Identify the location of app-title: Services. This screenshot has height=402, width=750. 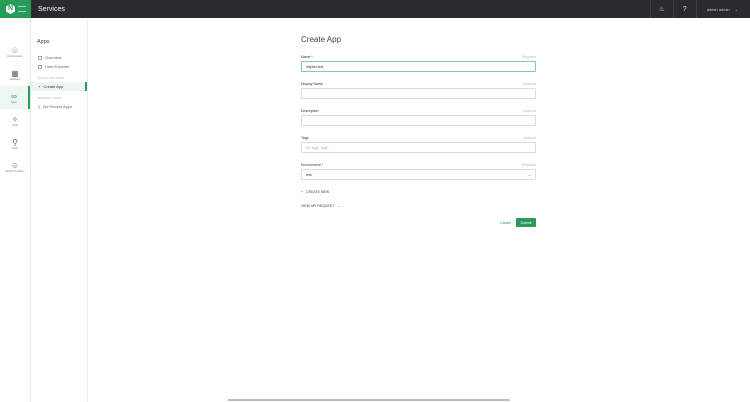
(51, 9).